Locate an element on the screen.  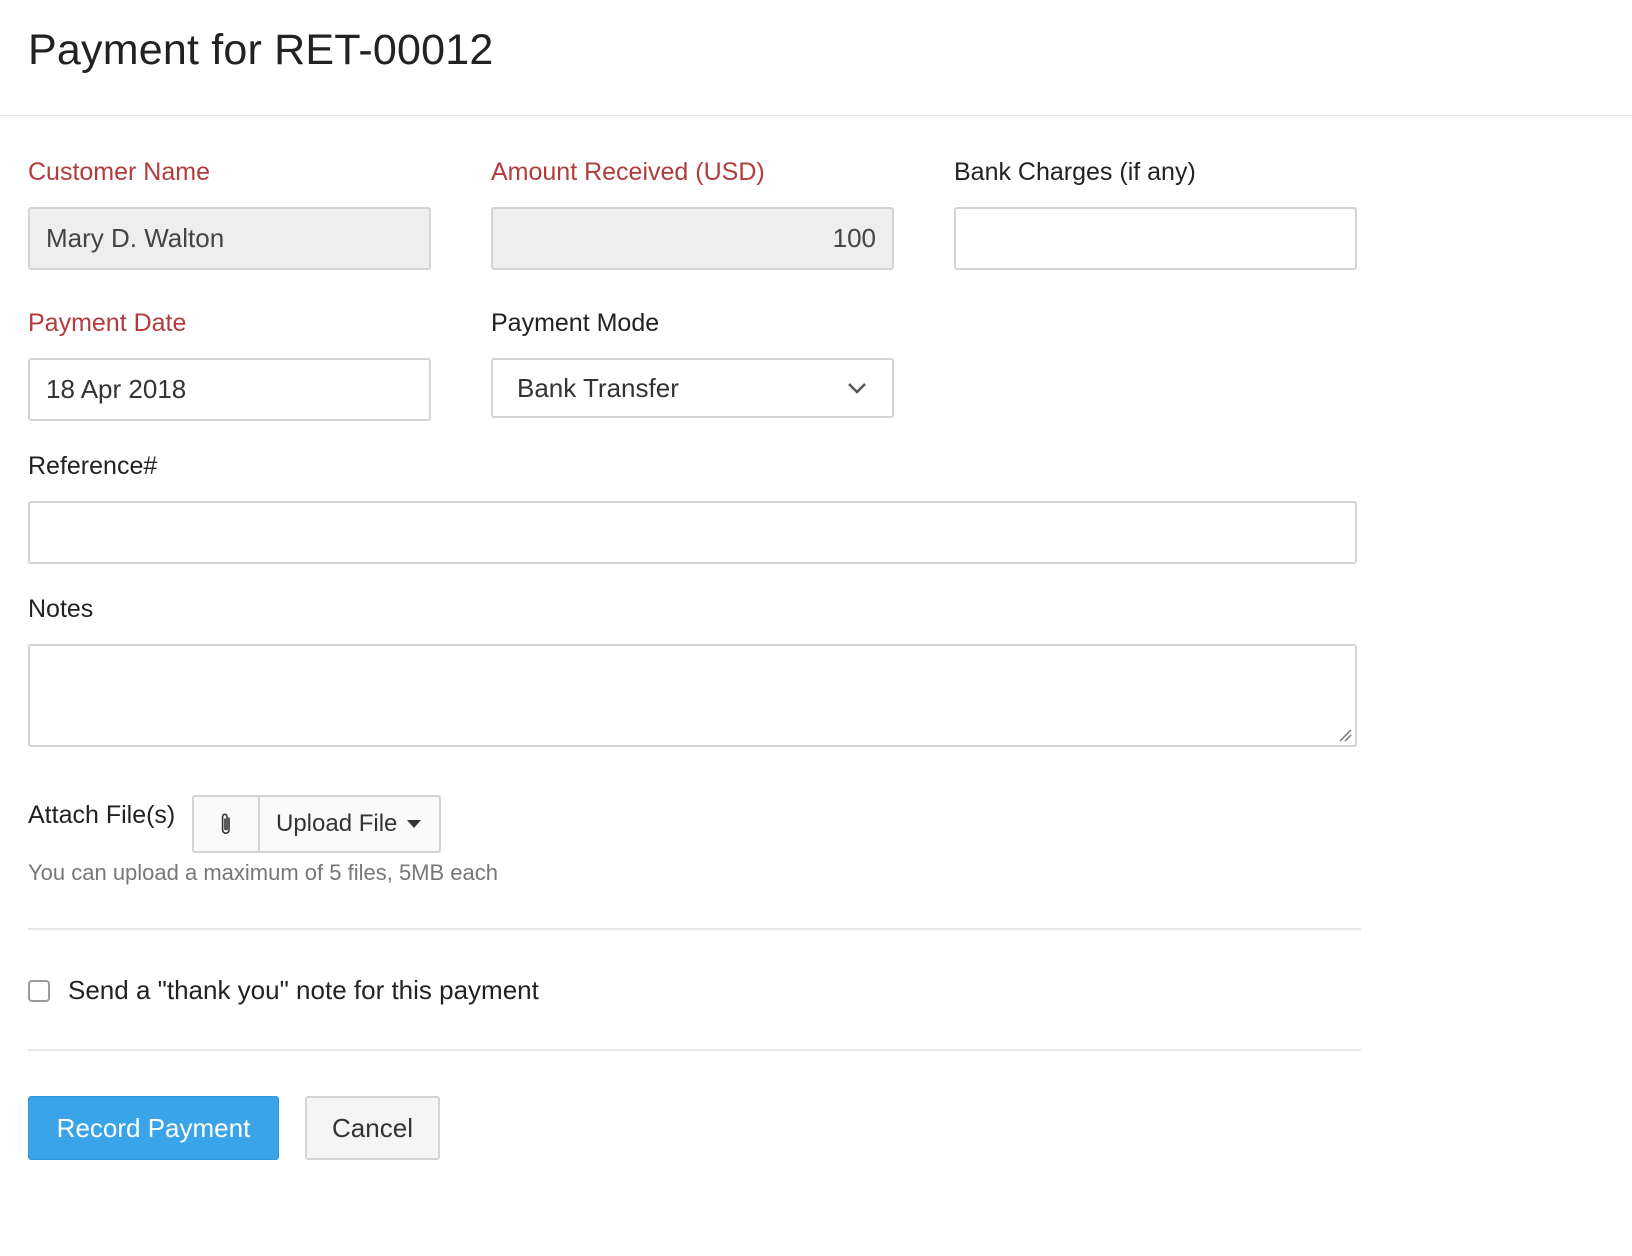
bank-charges-label: Bank Charges (if any) is located at coordinates (1075, 172).